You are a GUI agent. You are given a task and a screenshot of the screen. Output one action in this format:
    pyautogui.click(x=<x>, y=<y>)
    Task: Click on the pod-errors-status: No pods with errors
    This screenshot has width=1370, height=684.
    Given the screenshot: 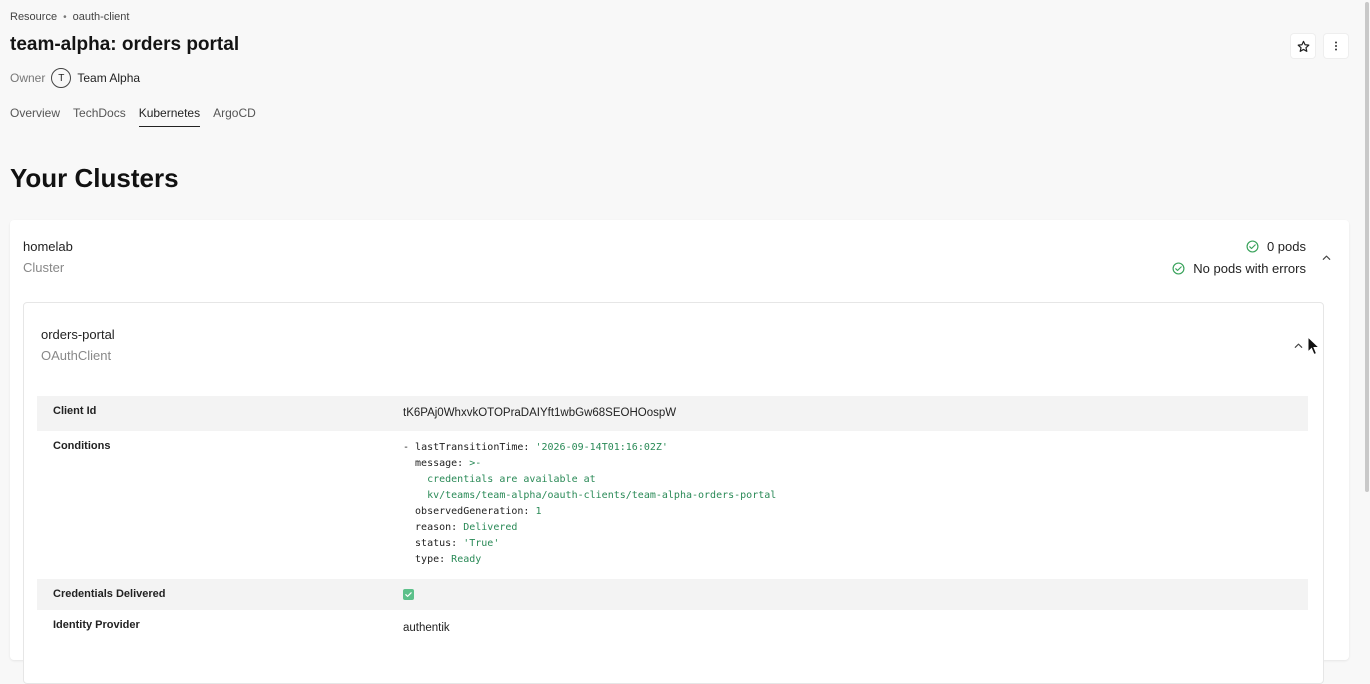 What is the action you would take?
    pyautogui.click(x=1239, y=268)
    